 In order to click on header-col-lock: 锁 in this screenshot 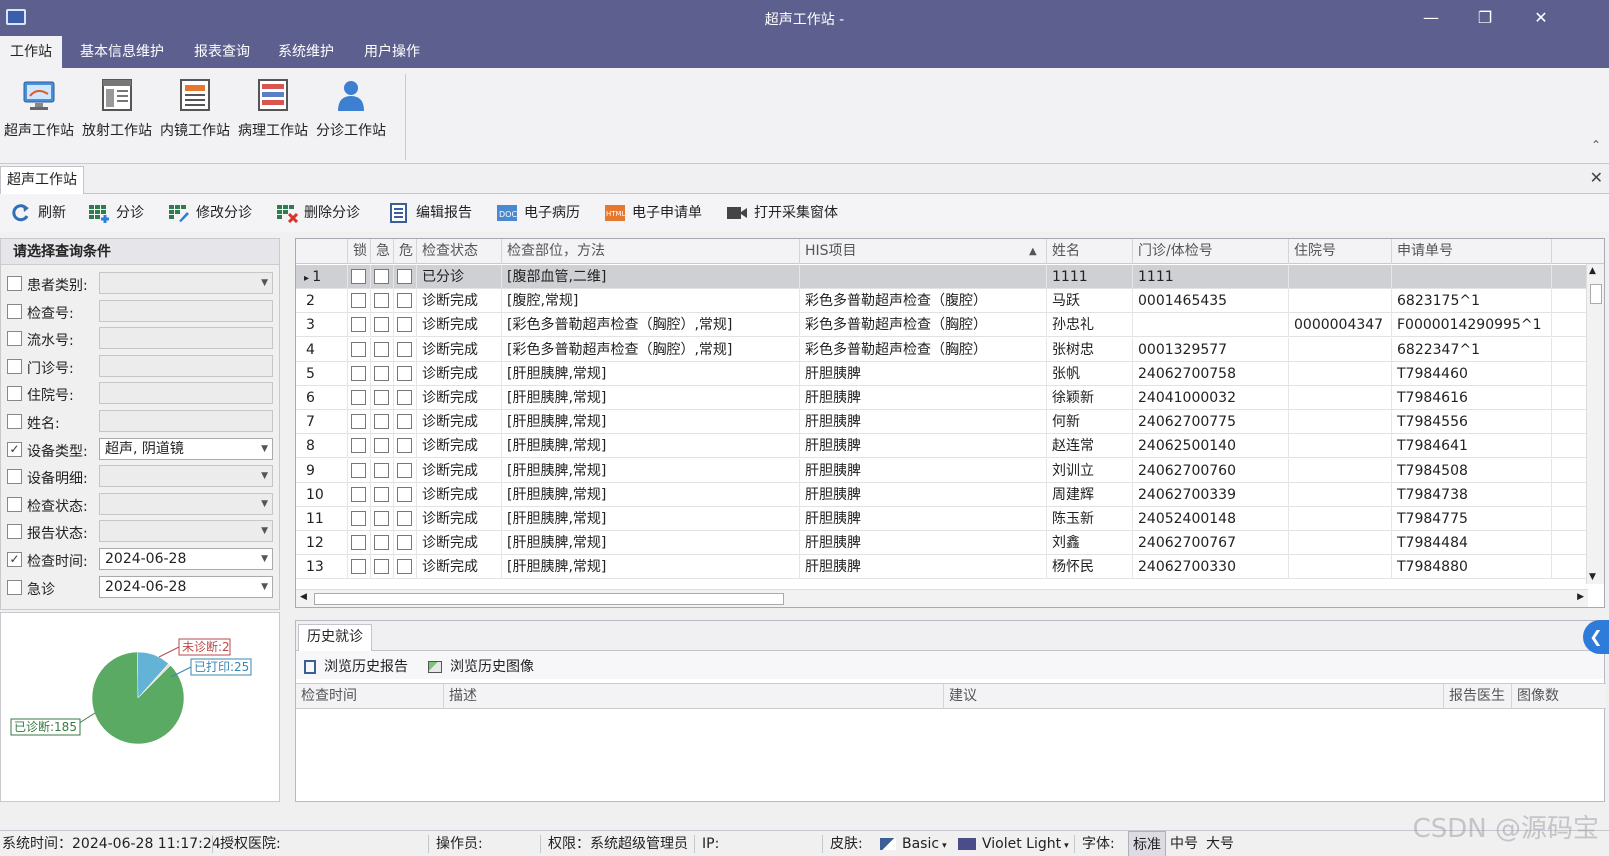, I will do `click(359, 251)`.